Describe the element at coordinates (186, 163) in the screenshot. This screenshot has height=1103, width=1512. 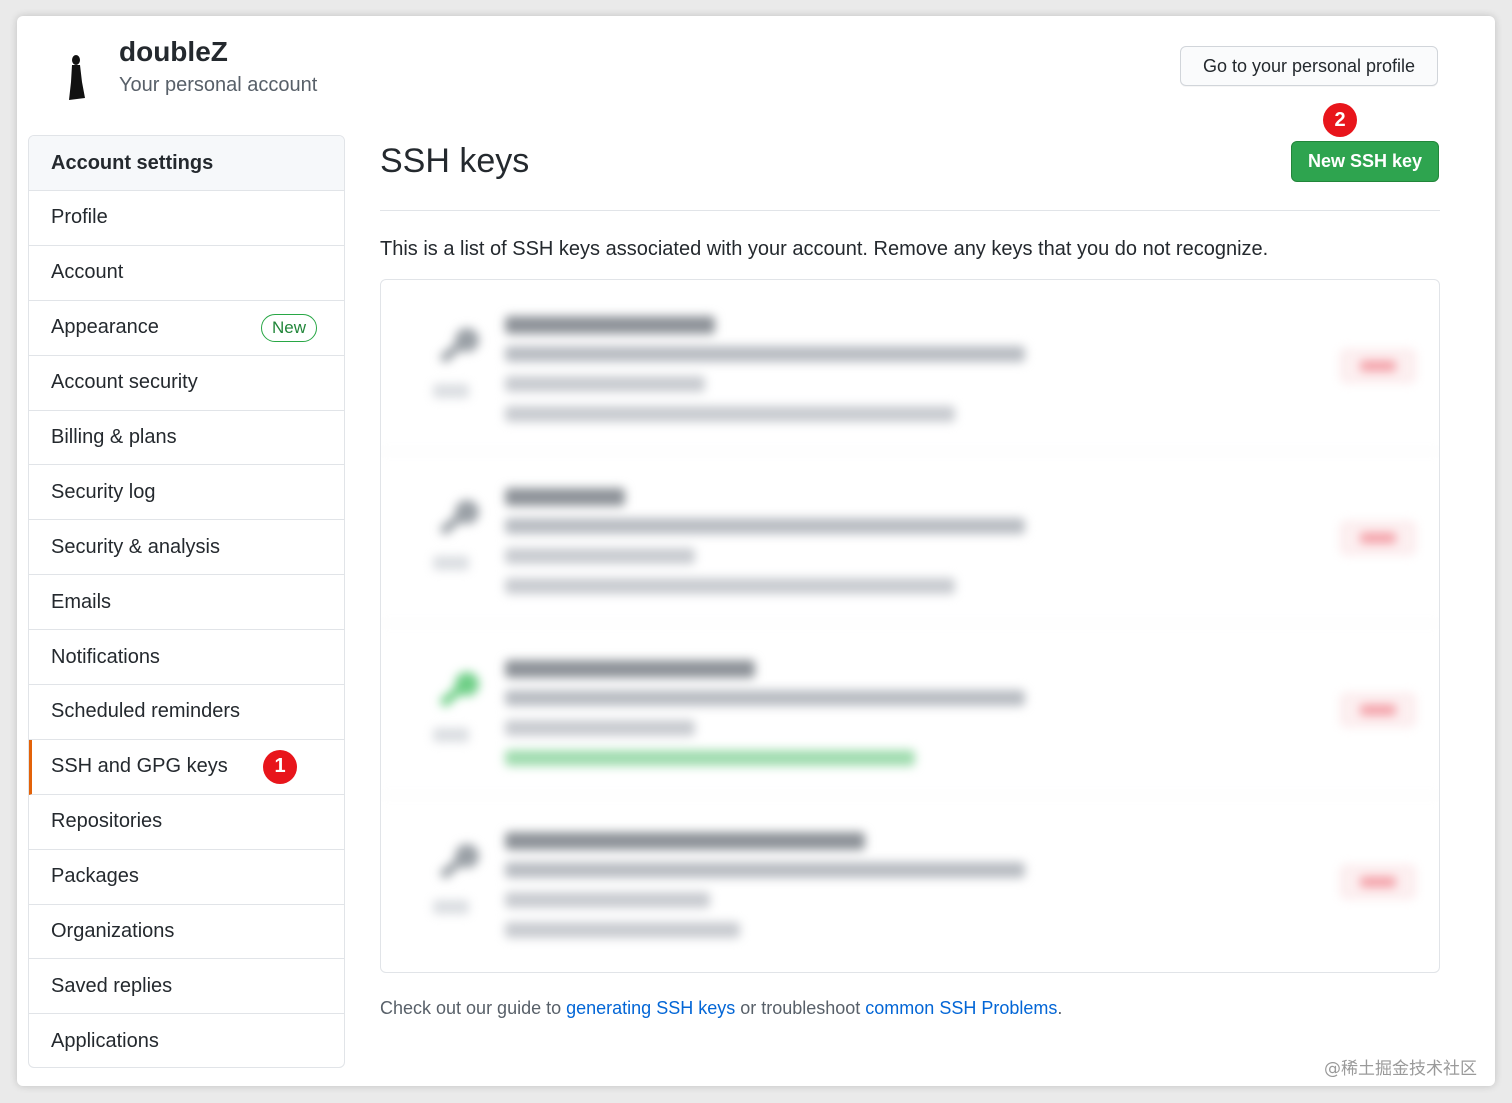
I see `sidebar-heading: Account settings` at that location.